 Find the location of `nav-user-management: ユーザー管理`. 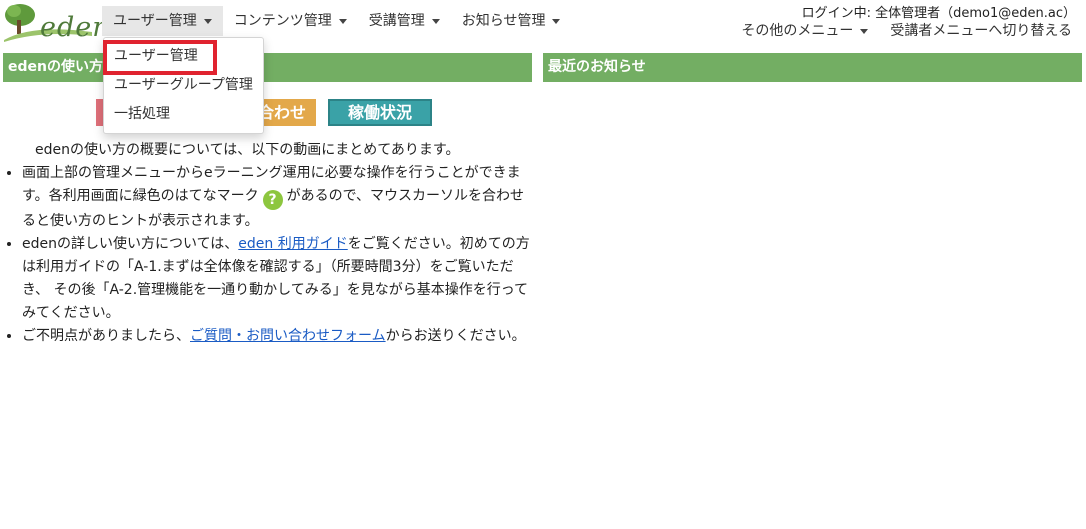

nav-user-management: ユーザー管理 is located at coordinates (162, 21).